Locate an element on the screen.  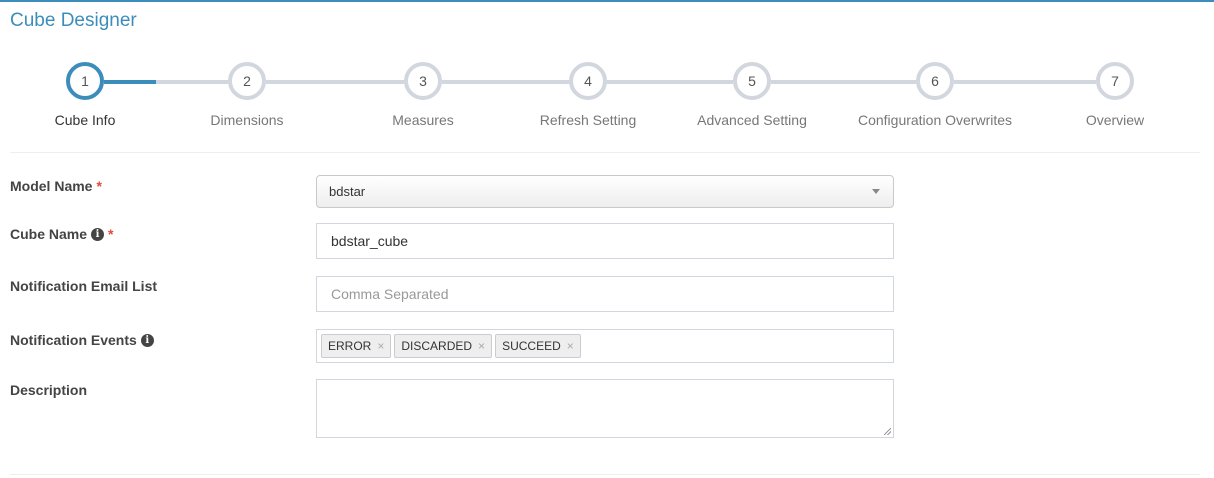
cube-name-label: Cube Name i * is located at coordinates (61, 234).